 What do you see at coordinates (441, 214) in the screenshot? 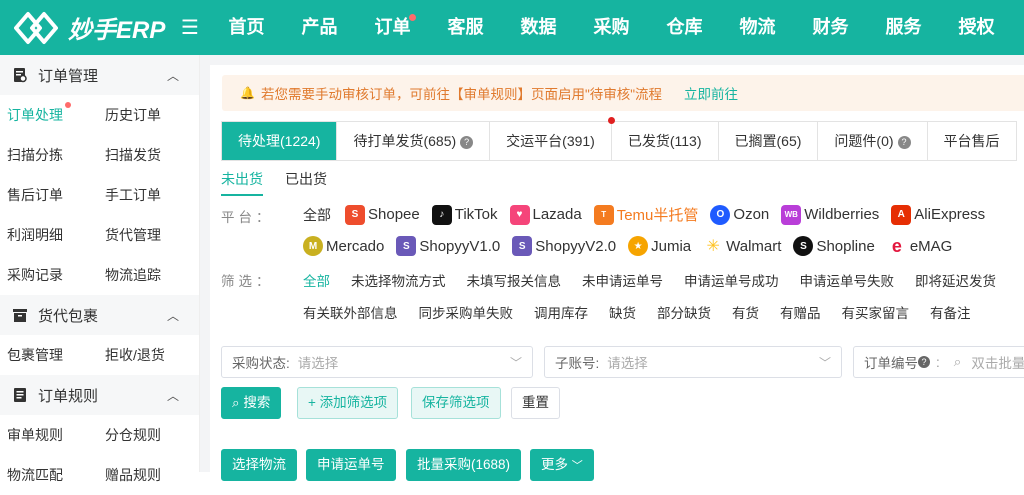
I see `tiktok-icon: ♪` at bounding box center [441, 214].